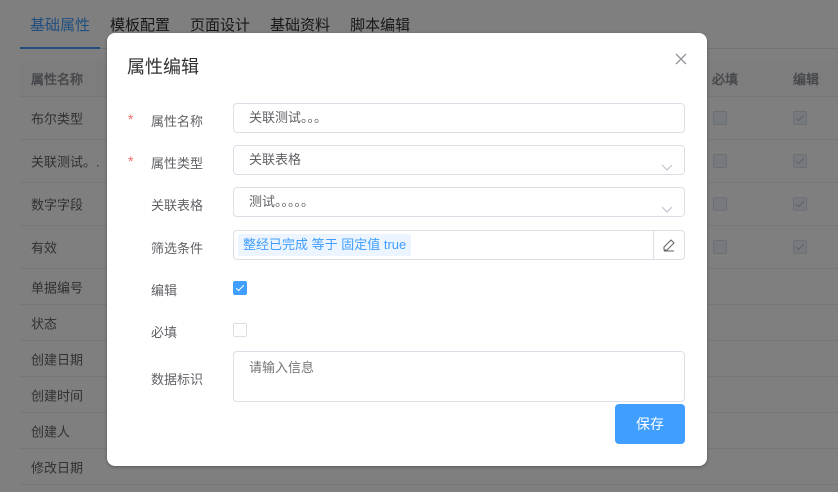 The height and width of the screenshot is (492, 838). I want to click on related-table-value: 测试。。。。。, so click(282, 201).